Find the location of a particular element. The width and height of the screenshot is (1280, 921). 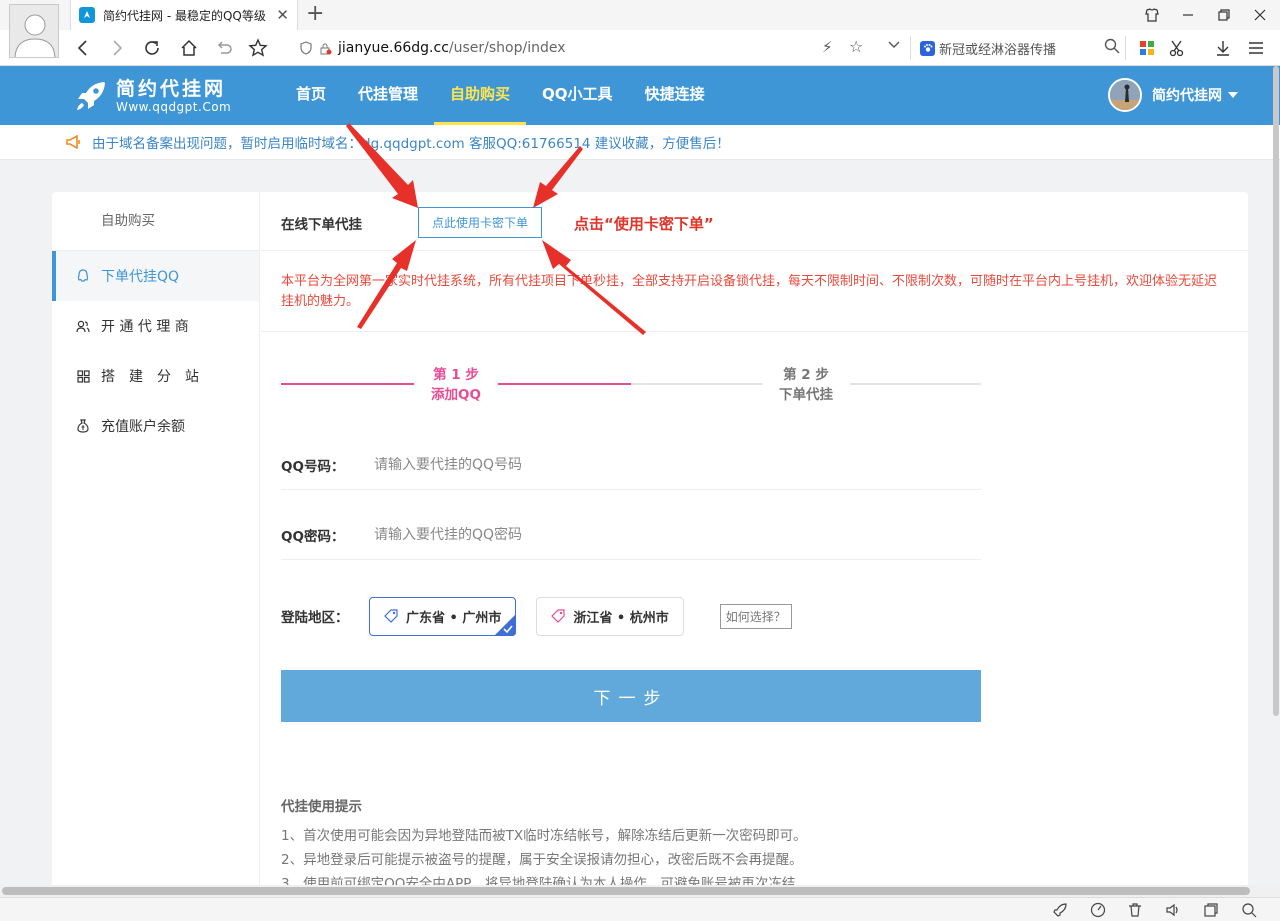

megaphone-icon is located at coordinates (73, 142).